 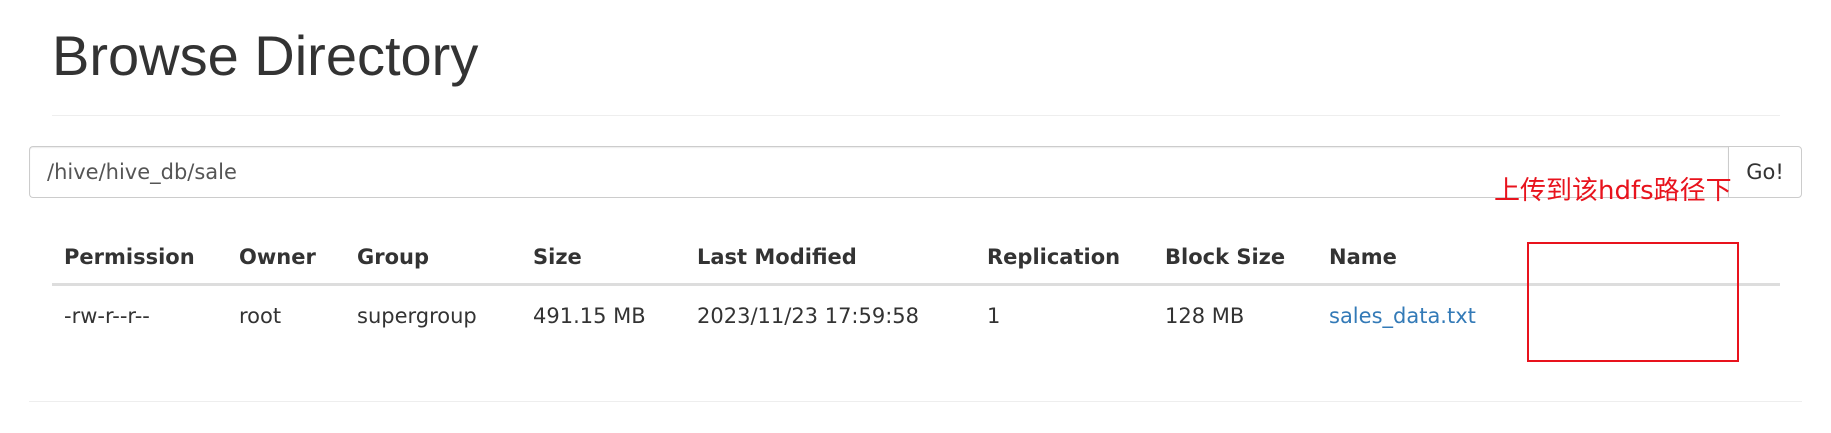 What do you see at coordinates (589, 316) in the screenshot?
I see `cell-size: 491.15 MB` at bounding box center [589, 316].